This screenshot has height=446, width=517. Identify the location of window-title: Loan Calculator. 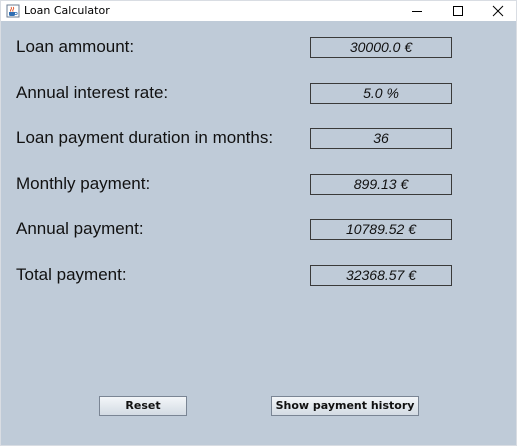
(67, 10).